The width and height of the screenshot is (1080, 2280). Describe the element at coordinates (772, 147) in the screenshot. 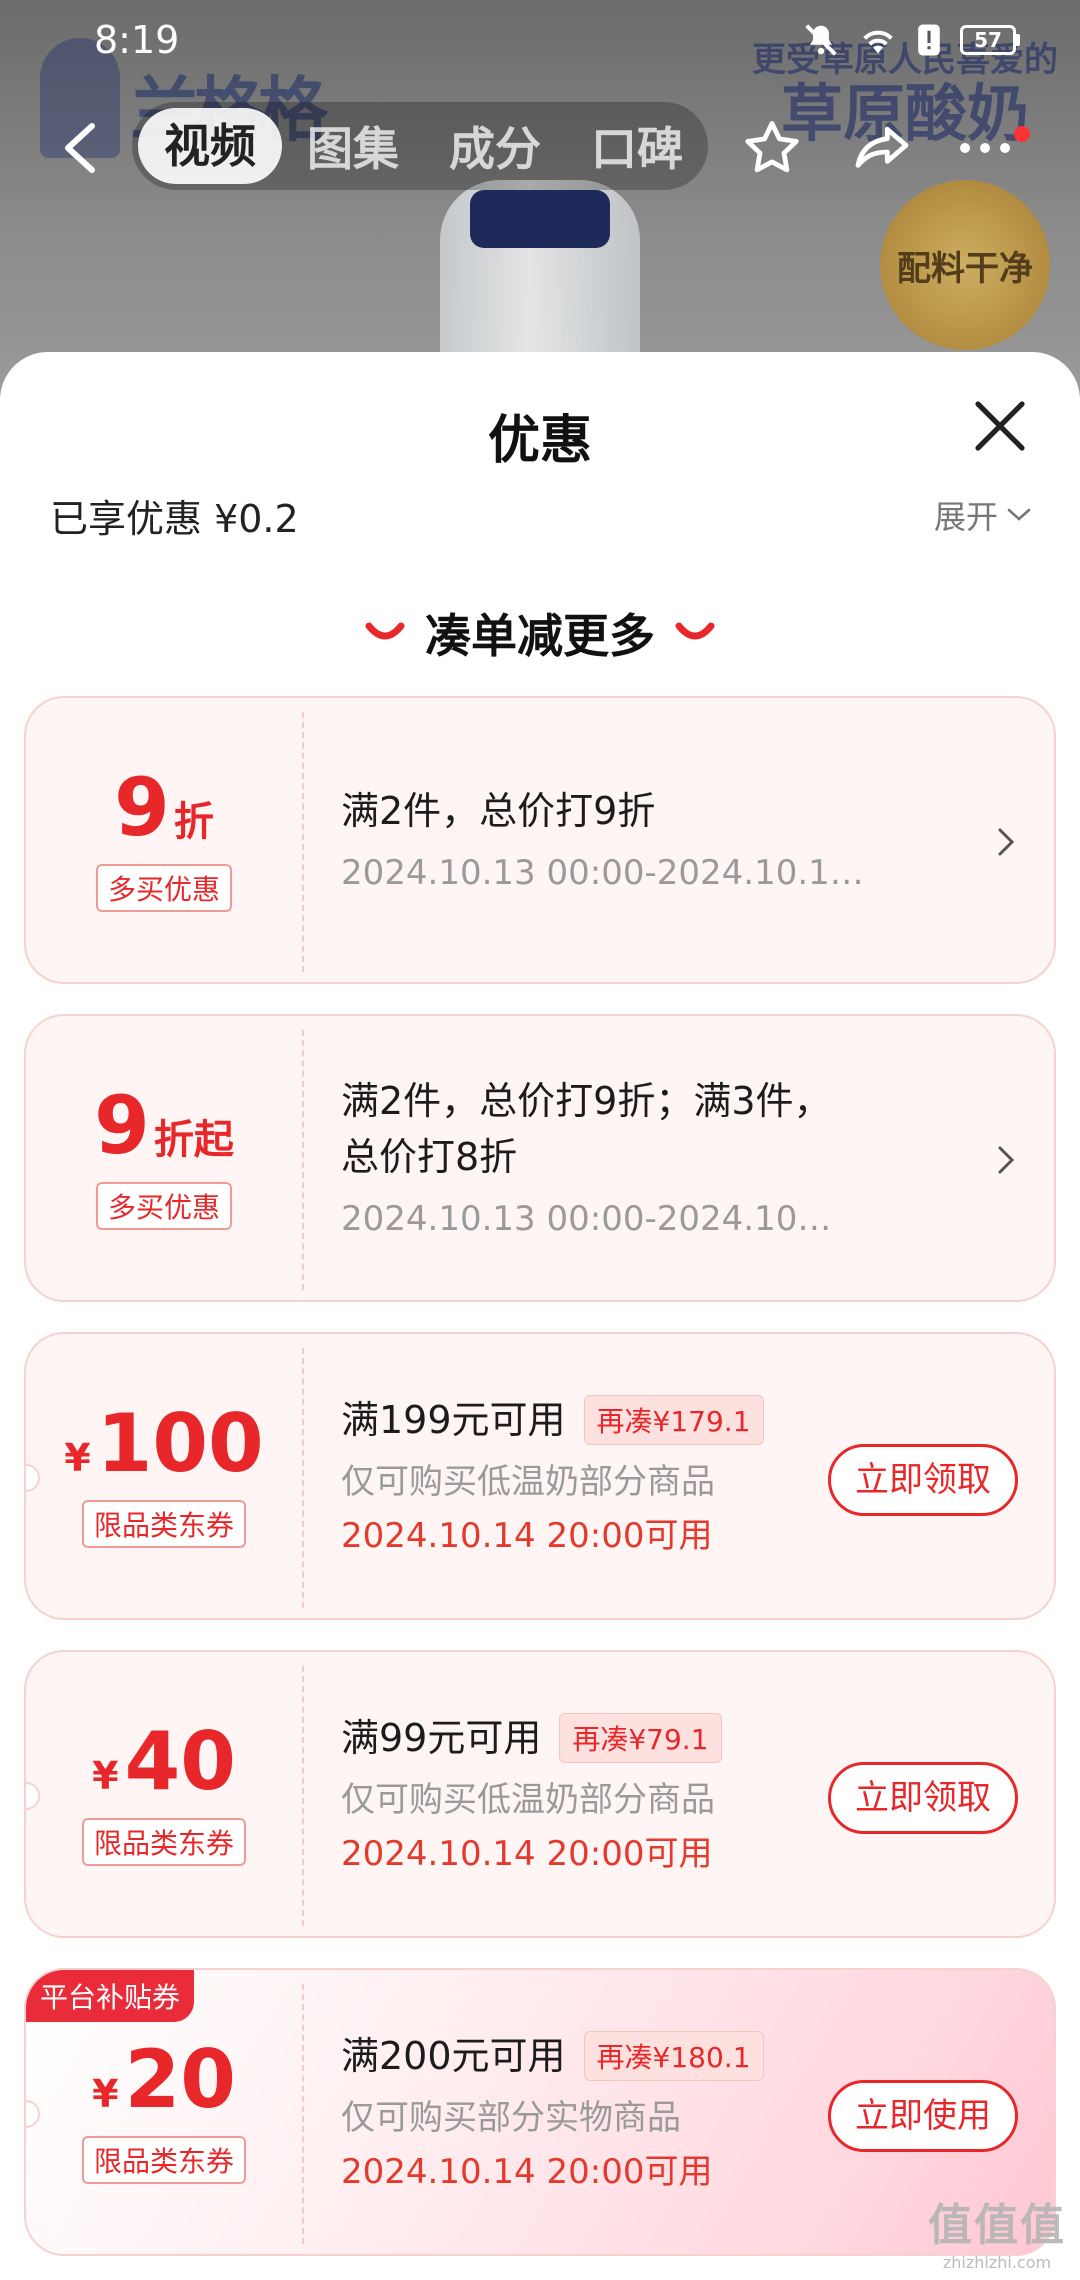

I see `star-icon` at that location.